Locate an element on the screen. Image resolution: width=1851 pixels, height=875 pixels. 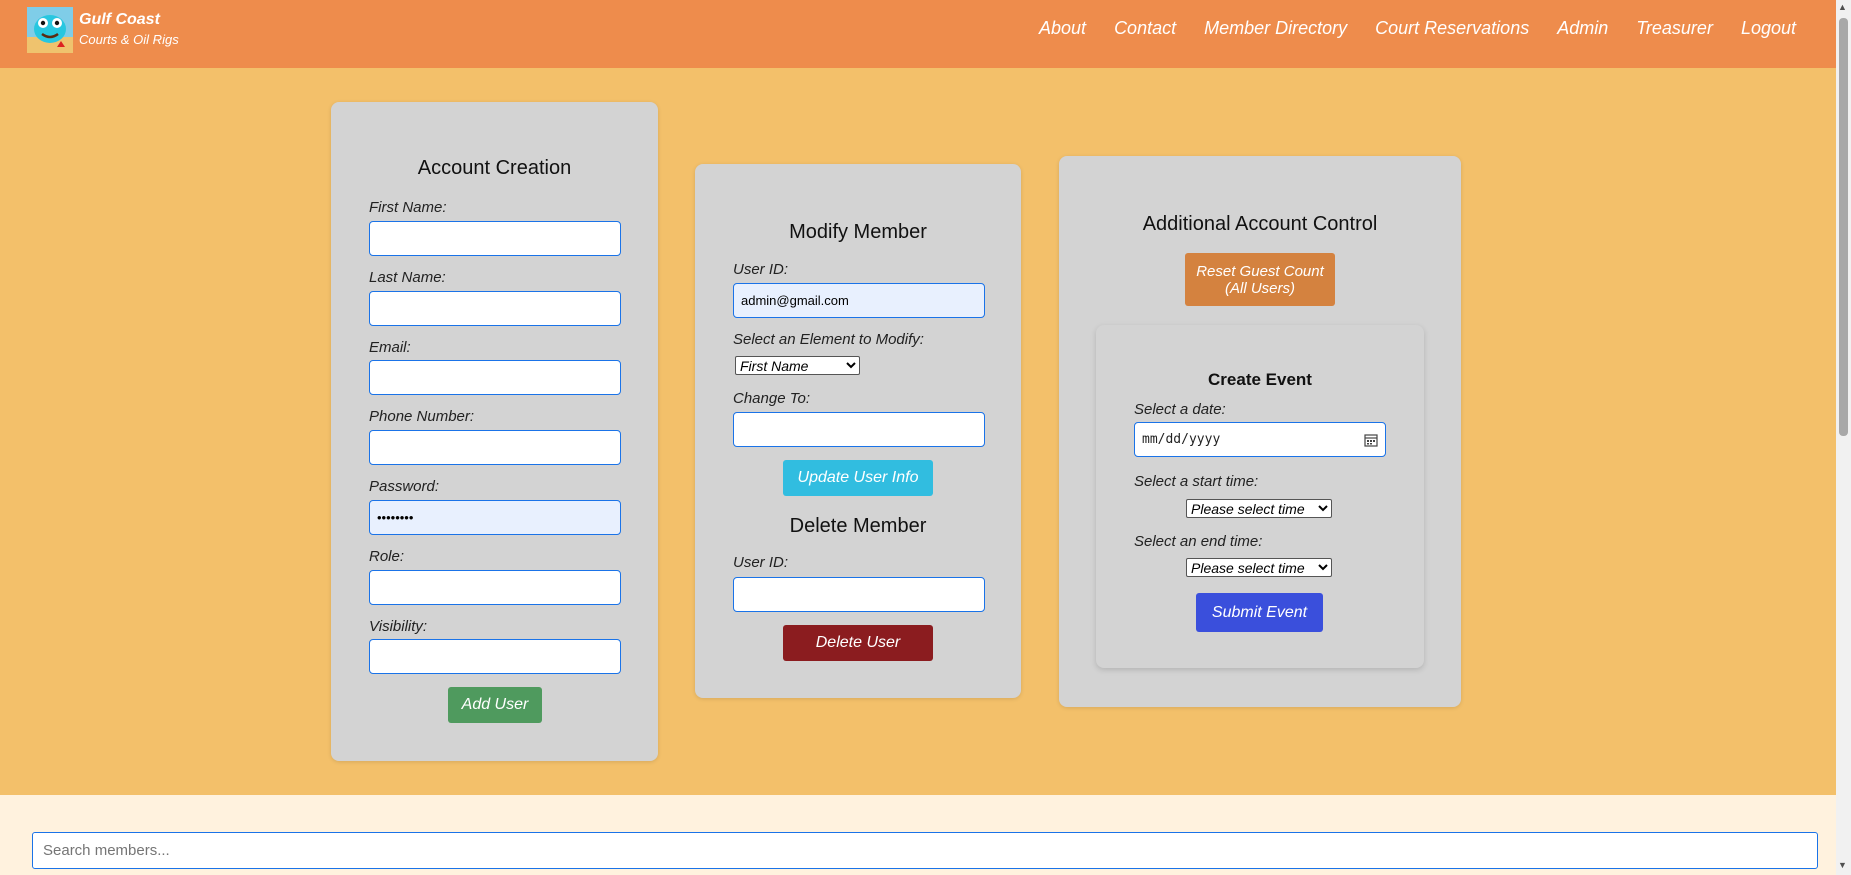
email-label: Email: is located at coordinates (390, 347).